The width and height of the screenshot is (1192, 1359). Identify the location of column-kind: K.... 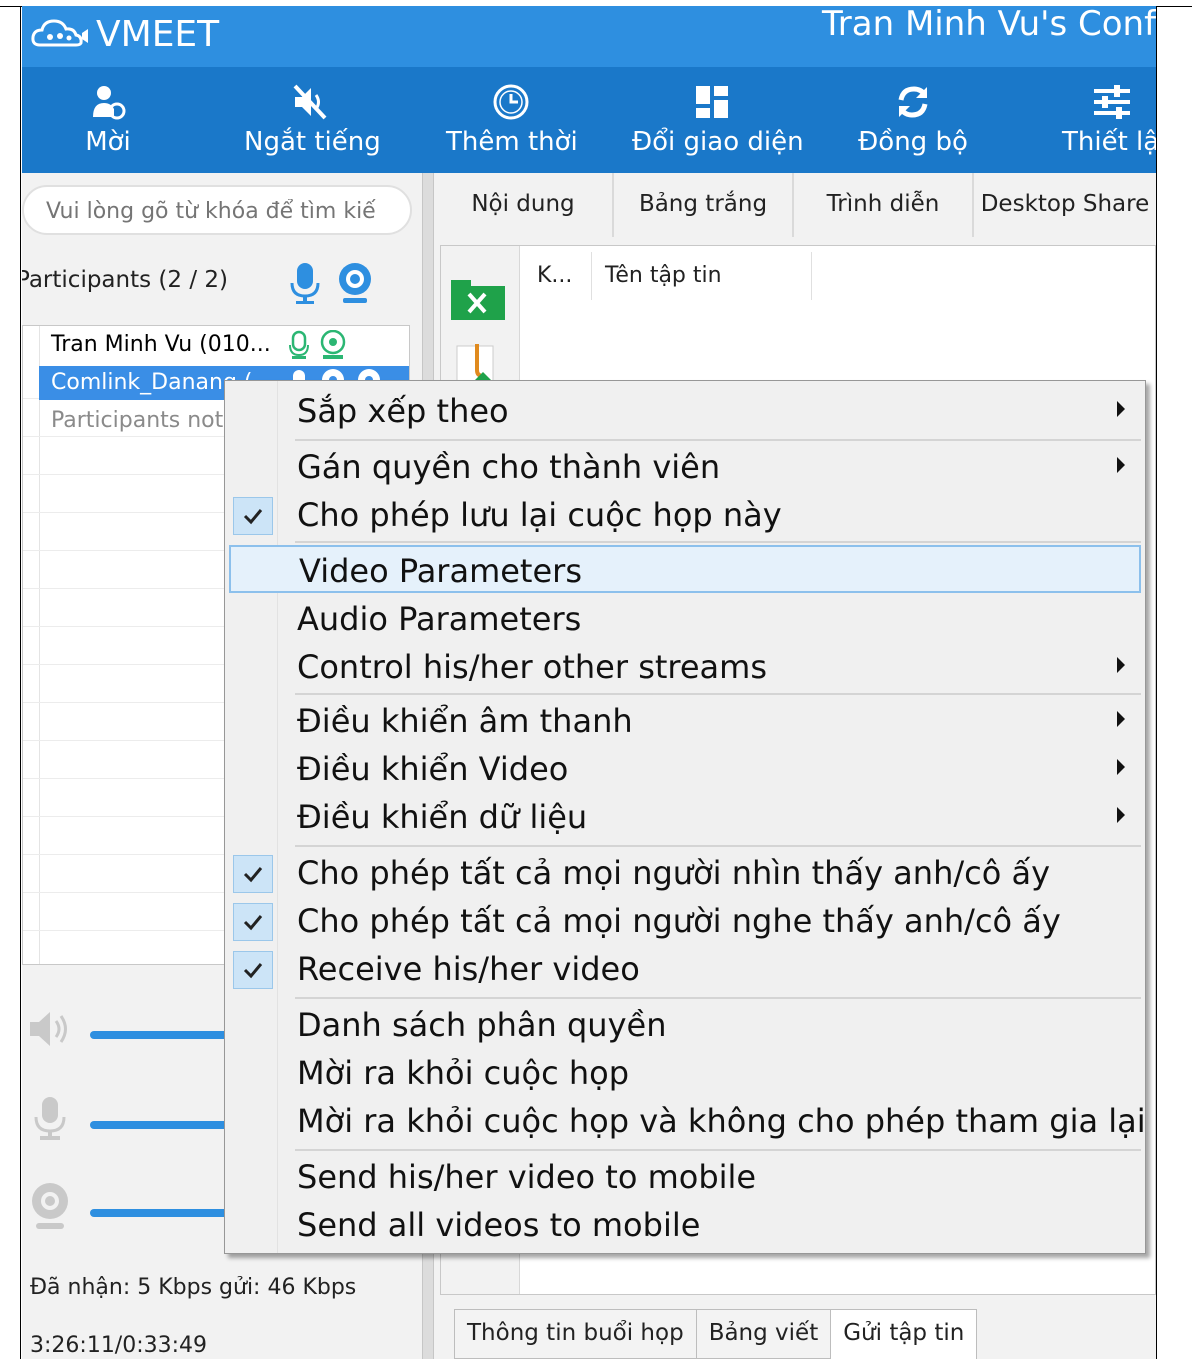
(554, 276).